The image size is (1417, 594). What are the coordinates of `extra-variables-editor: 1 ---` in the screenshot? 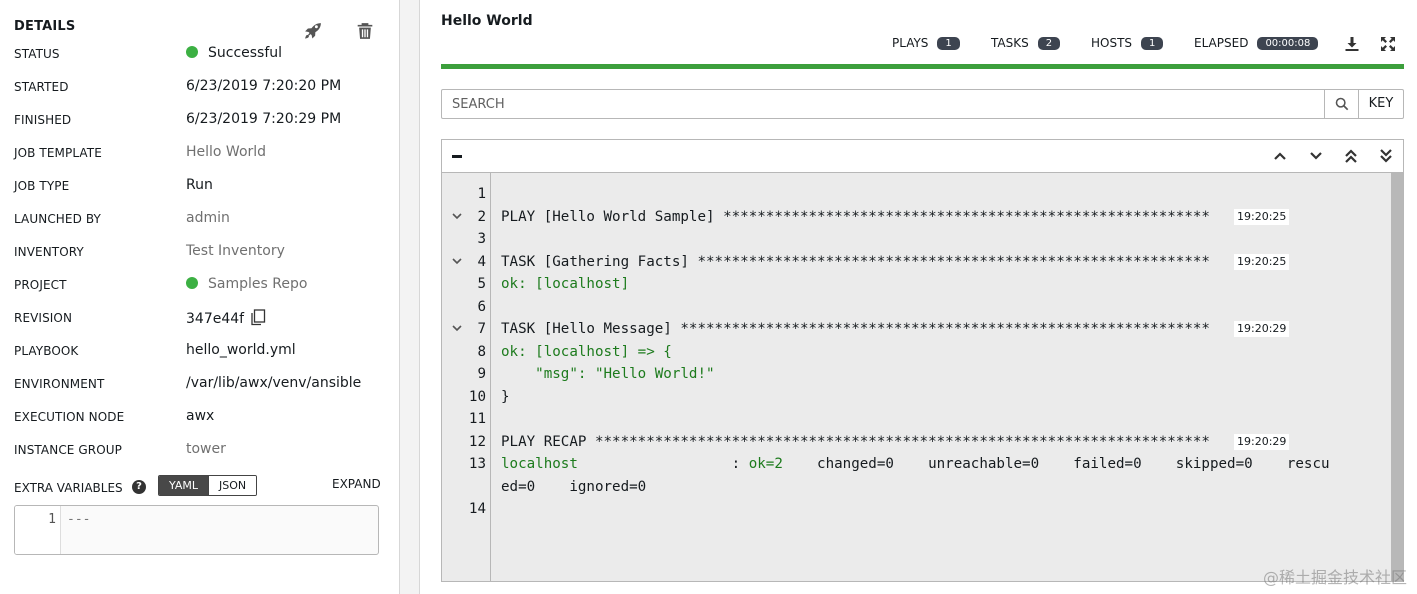 It's located at (196, 530).